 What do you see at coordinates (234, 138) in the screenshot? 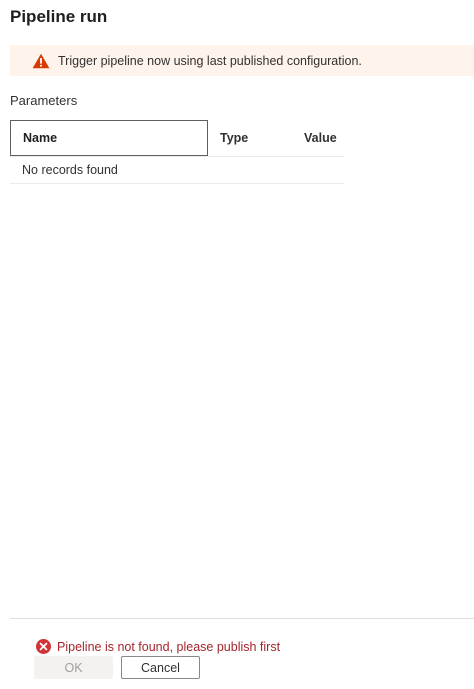
I see `column-header-type: Type` at bounding box center [234, 138].